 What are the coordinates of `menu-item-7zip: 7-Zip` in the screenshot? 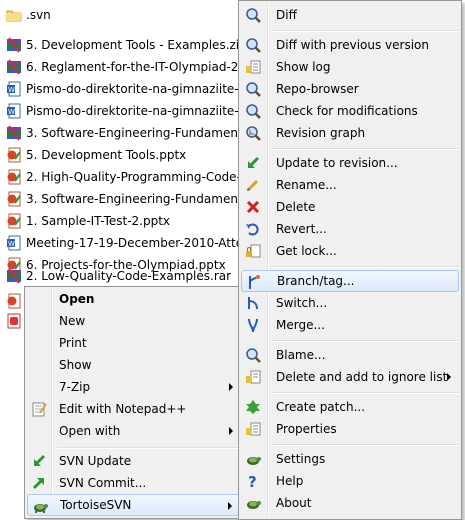 It's located at (134, 387).